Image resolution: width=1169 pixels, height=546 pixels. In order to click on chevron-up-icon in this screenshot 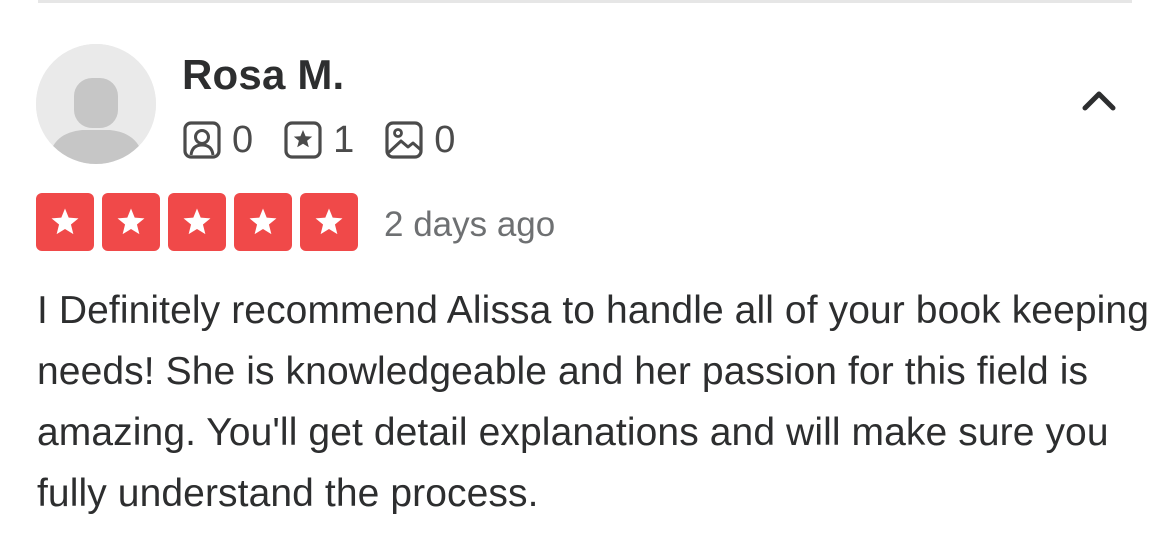, I will do `click(1099, 101)`.